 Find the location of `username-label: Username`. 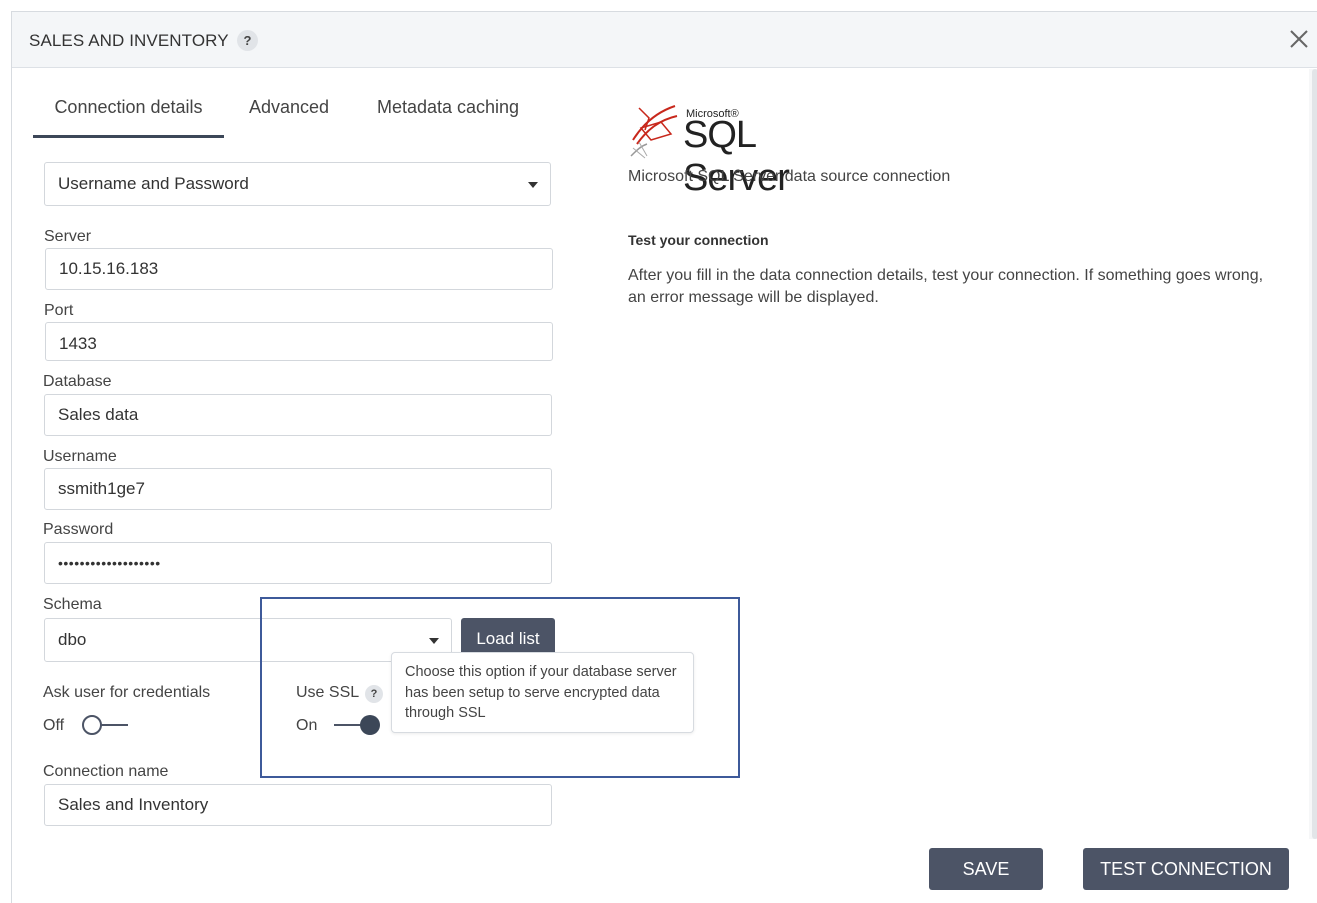

username-label: Username is located at coordinates (80, 456).